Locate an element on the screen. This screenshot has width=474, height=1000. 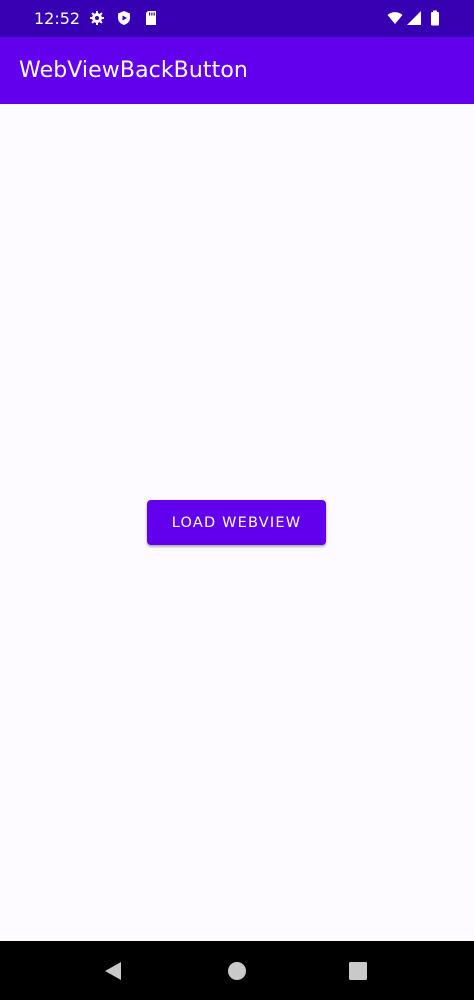
navigation-bar is located at coordinates (237, 970).